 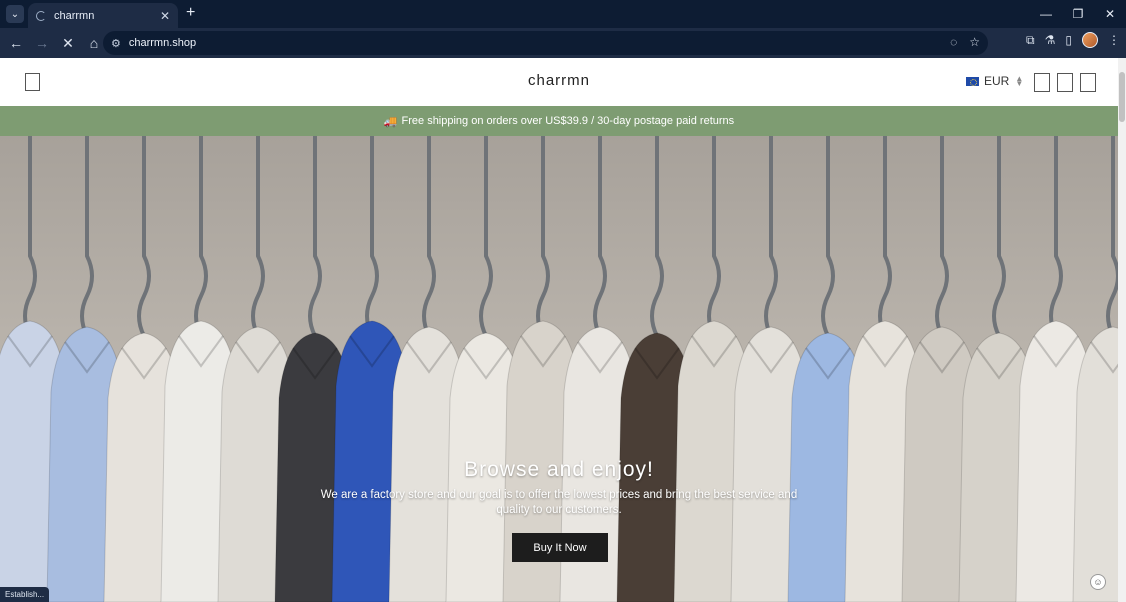 I want to click on window-controls: — ❐ ✕, so click(x=1078, y=14).